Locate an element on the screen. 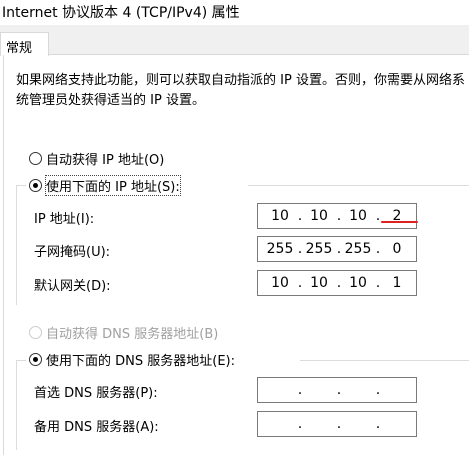  octet-4: 0 is located at coordinates (397, 249).